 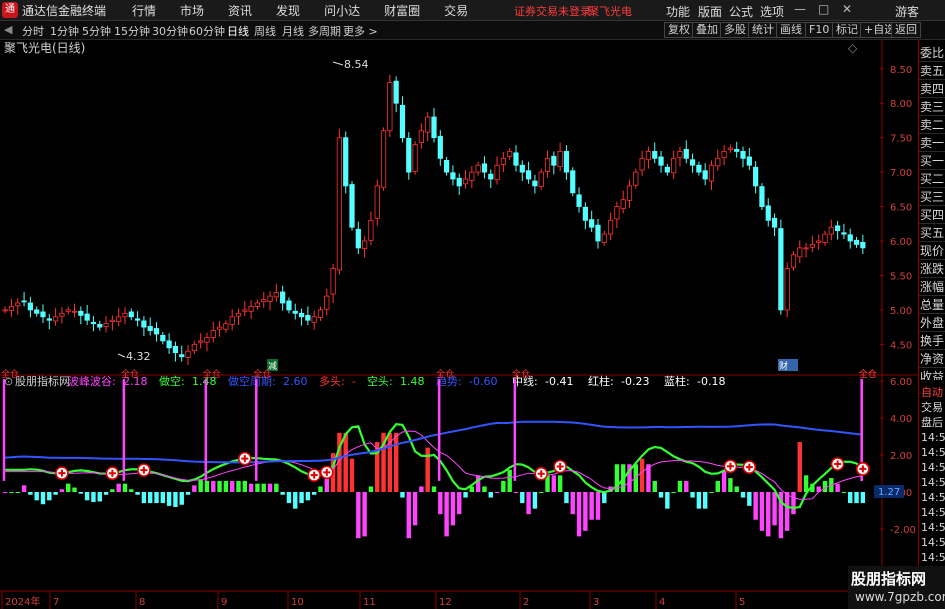 I want to click on indicator-name: 股朋指标网, so click(x=42, y=381).